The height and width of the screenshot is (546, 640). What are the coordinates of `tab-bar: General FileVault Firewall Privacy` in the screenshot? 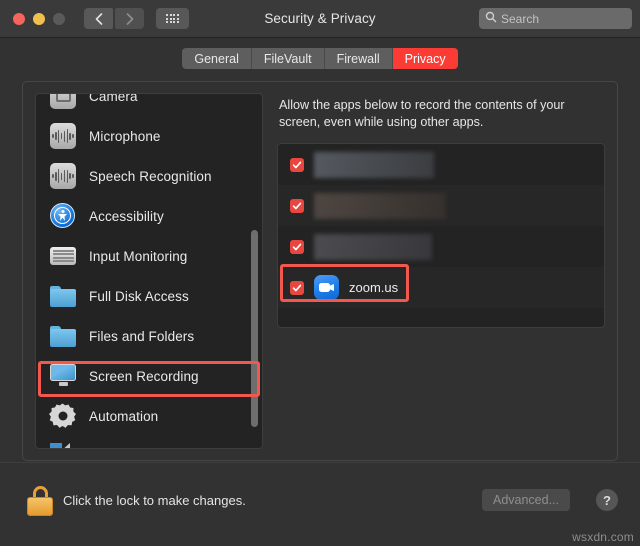 It's located at (320, 55).